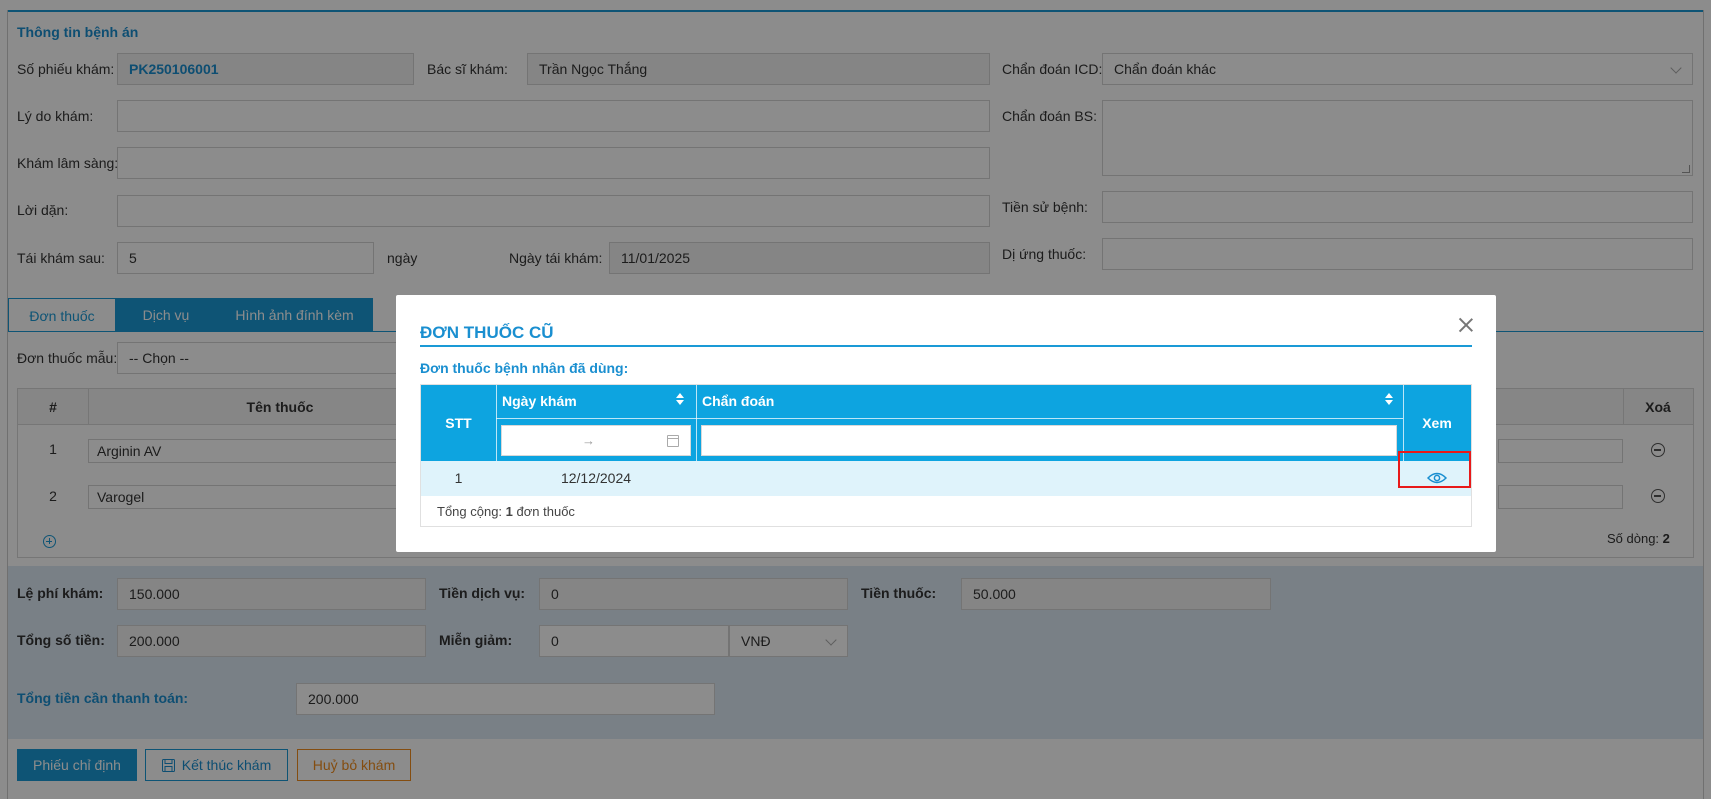 The height and width of the screenshot is (799, 1711). What do you see at coordinates (949, 418) in the screenshot?
I see `header-divider` at bounding box center [949, 418].